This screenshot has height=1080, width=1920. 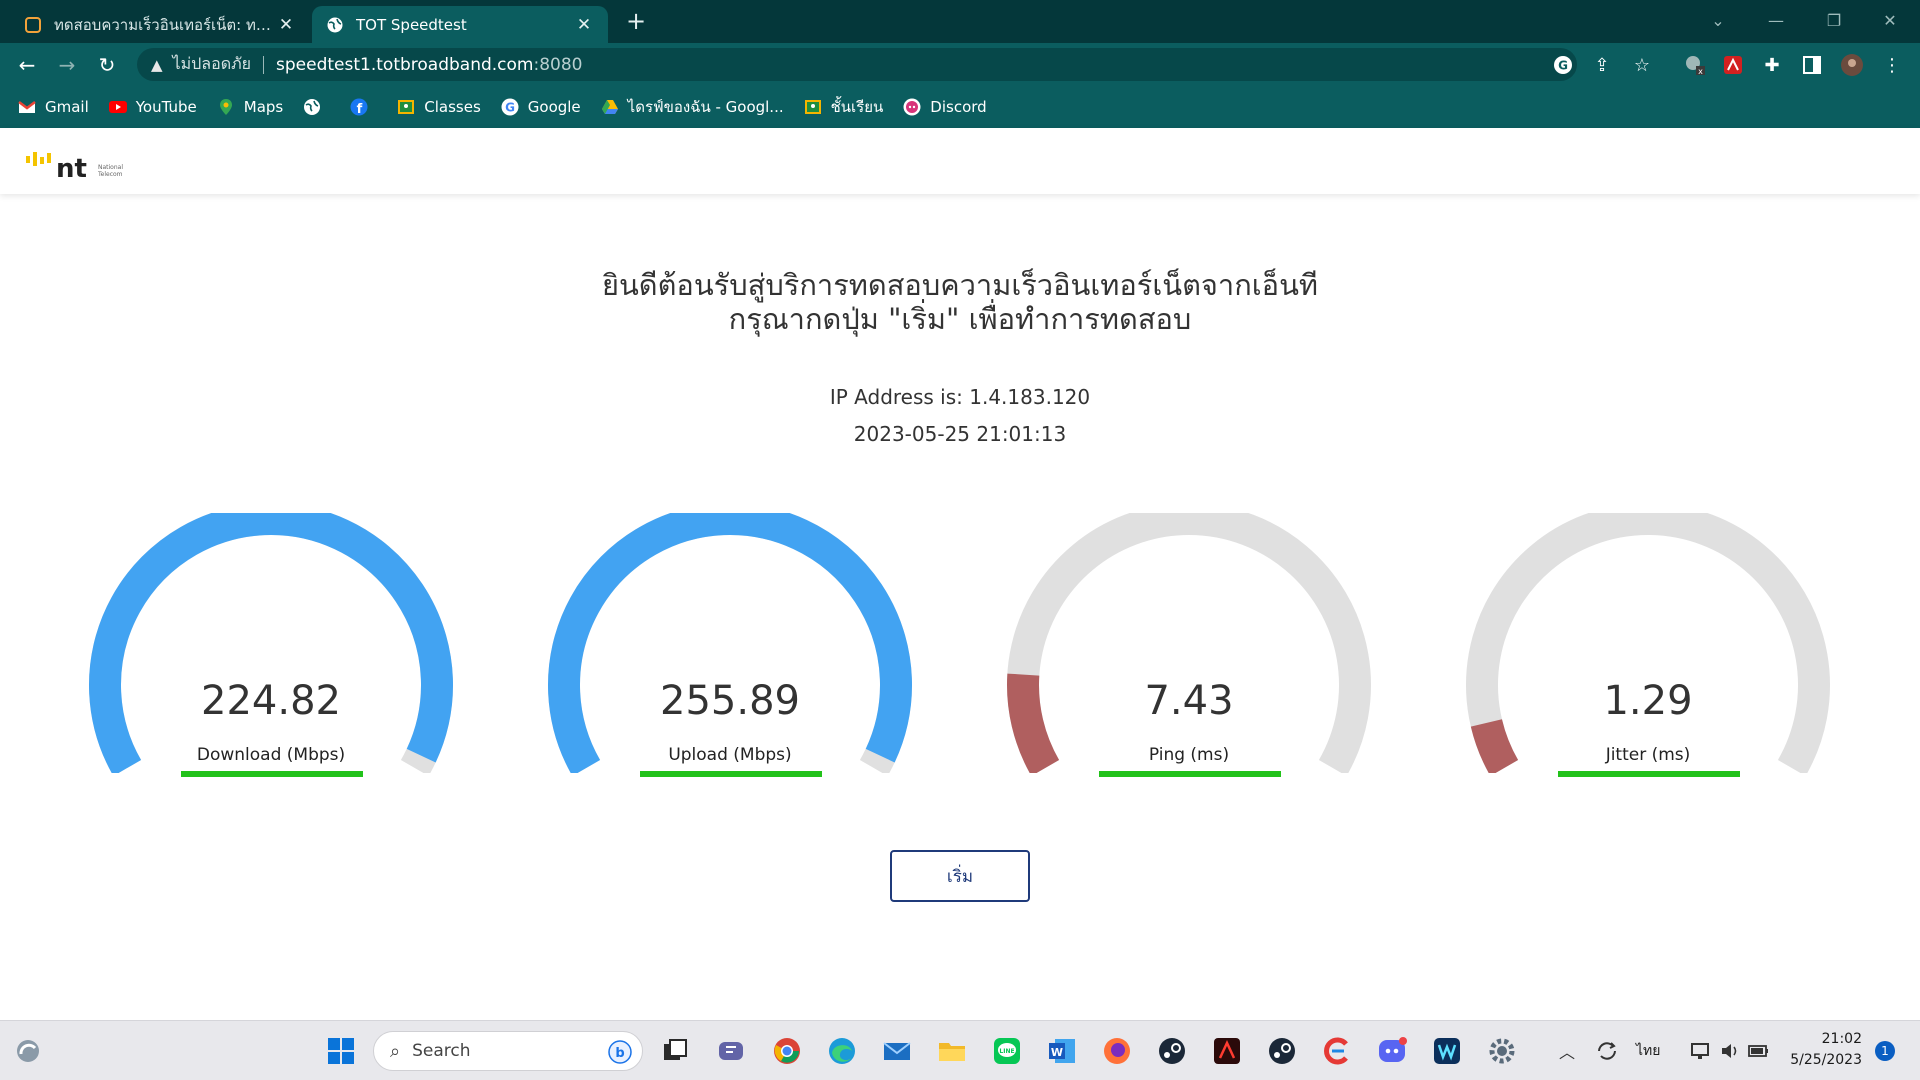 What do you see at coordinates (28, 1051) in the screenshot?
I see `weather-widget-icon` at bounding box center [28, 1051].